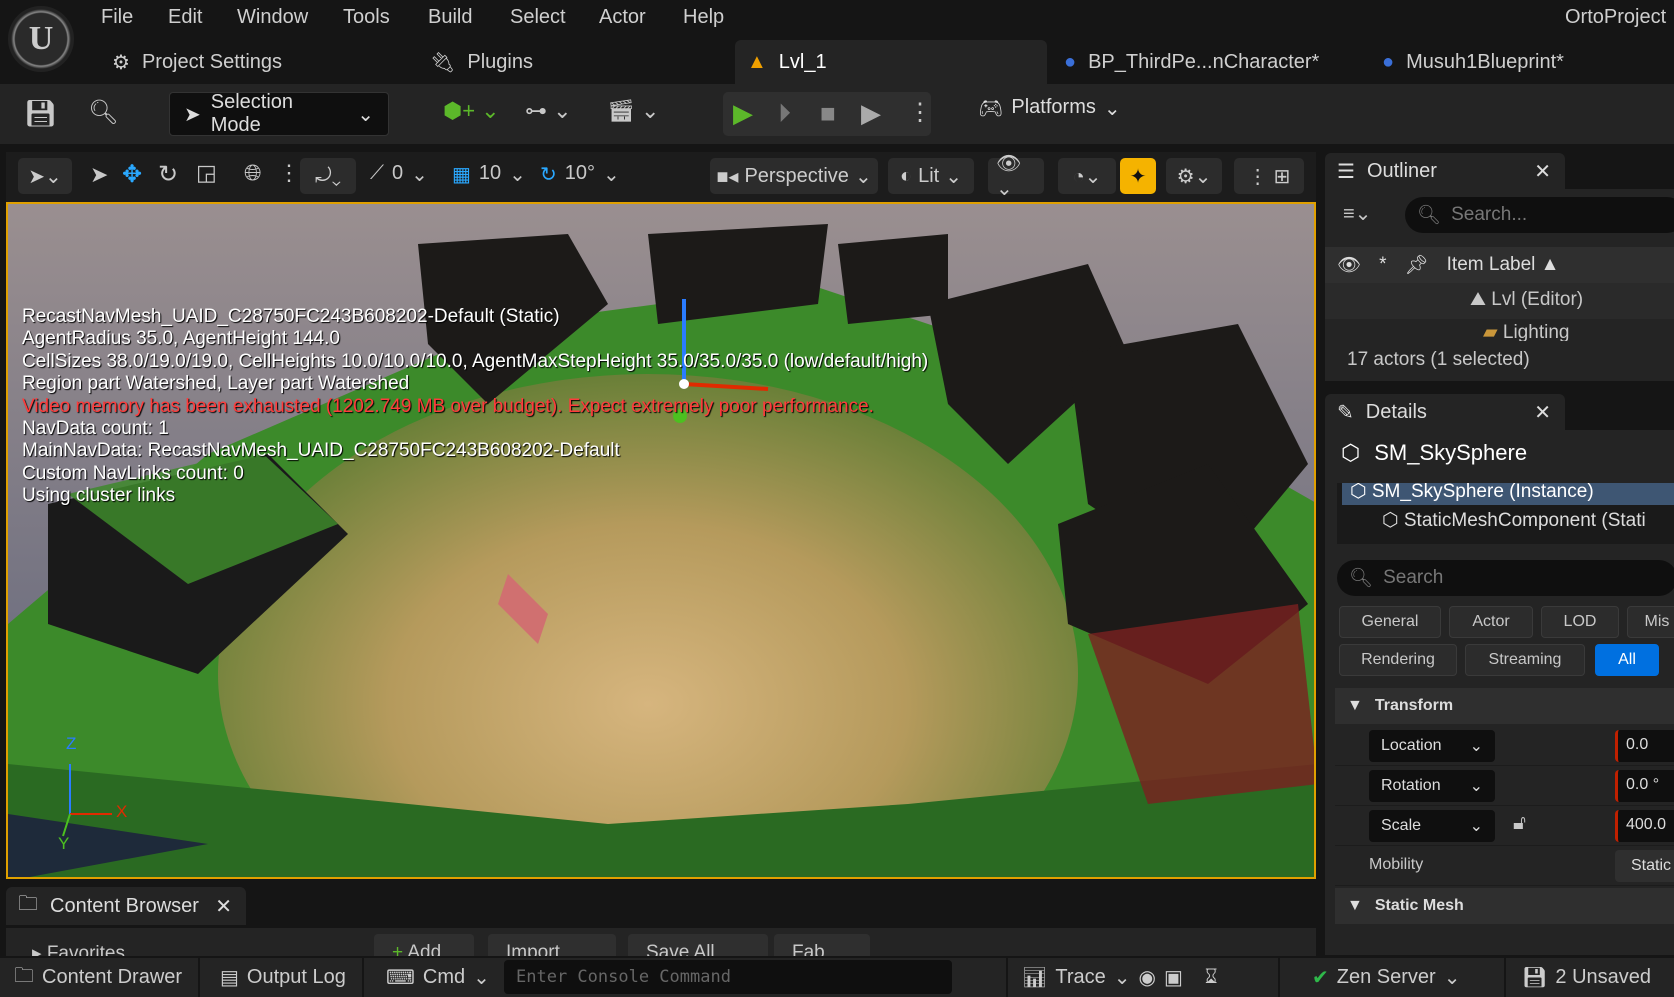  Describe the element at coordinates (450, 17) in the screenshot. I see `menu-build: Build` at that location.